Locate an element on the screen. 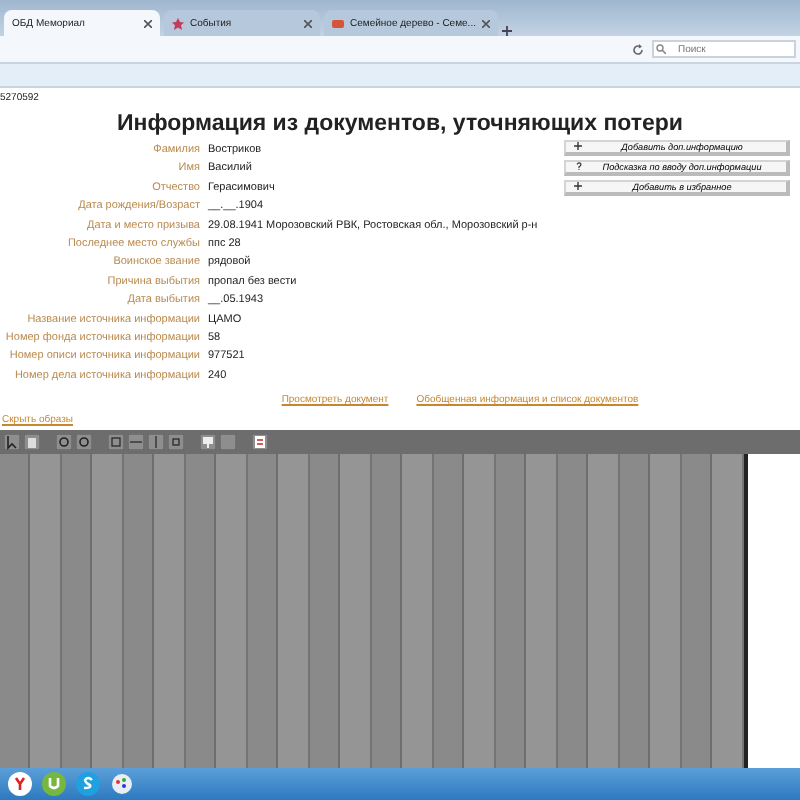 Image resolution: width=800 pixels, height=800 pixels. page-title: Информация из документов, уточняющих потери is located at coordinates (399, 124).